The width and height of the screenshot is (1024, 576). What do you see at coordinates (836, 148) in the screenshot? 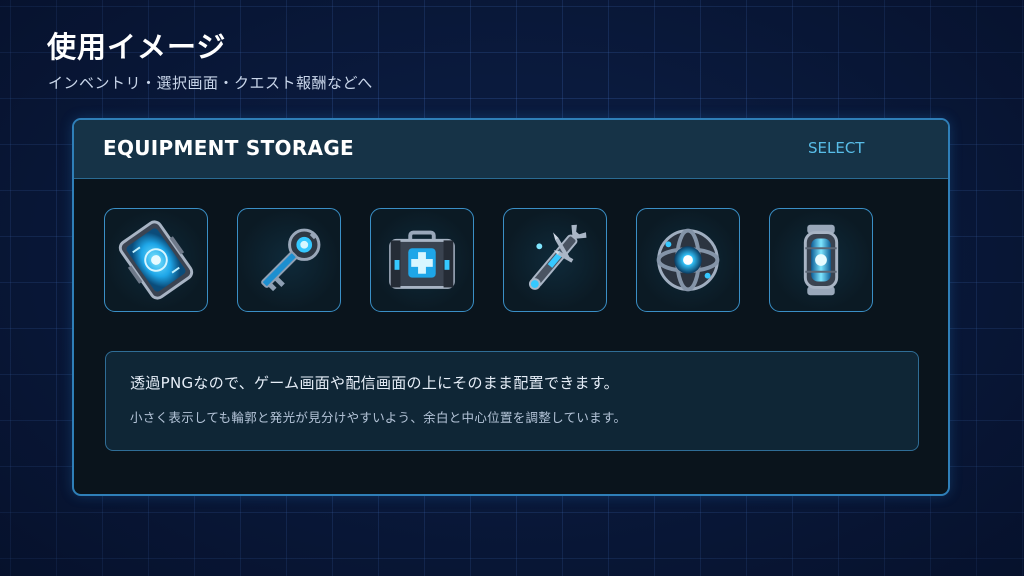
I see `select-button: SELECT` at bounding box center [836, 148].